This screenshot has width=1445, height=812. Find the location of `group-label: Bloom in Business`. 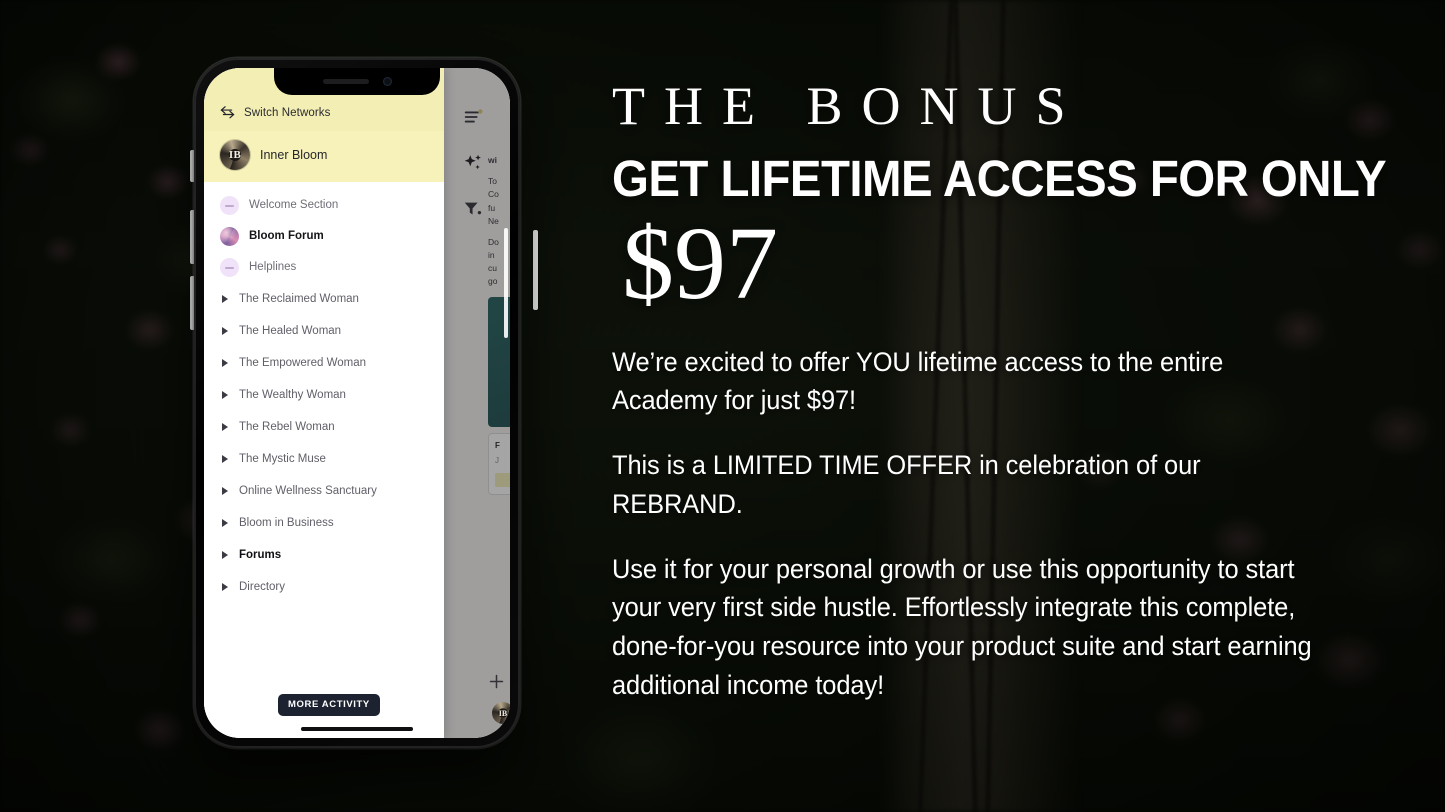

group-label: Bloom in Business is located at coordinates (286, 523).